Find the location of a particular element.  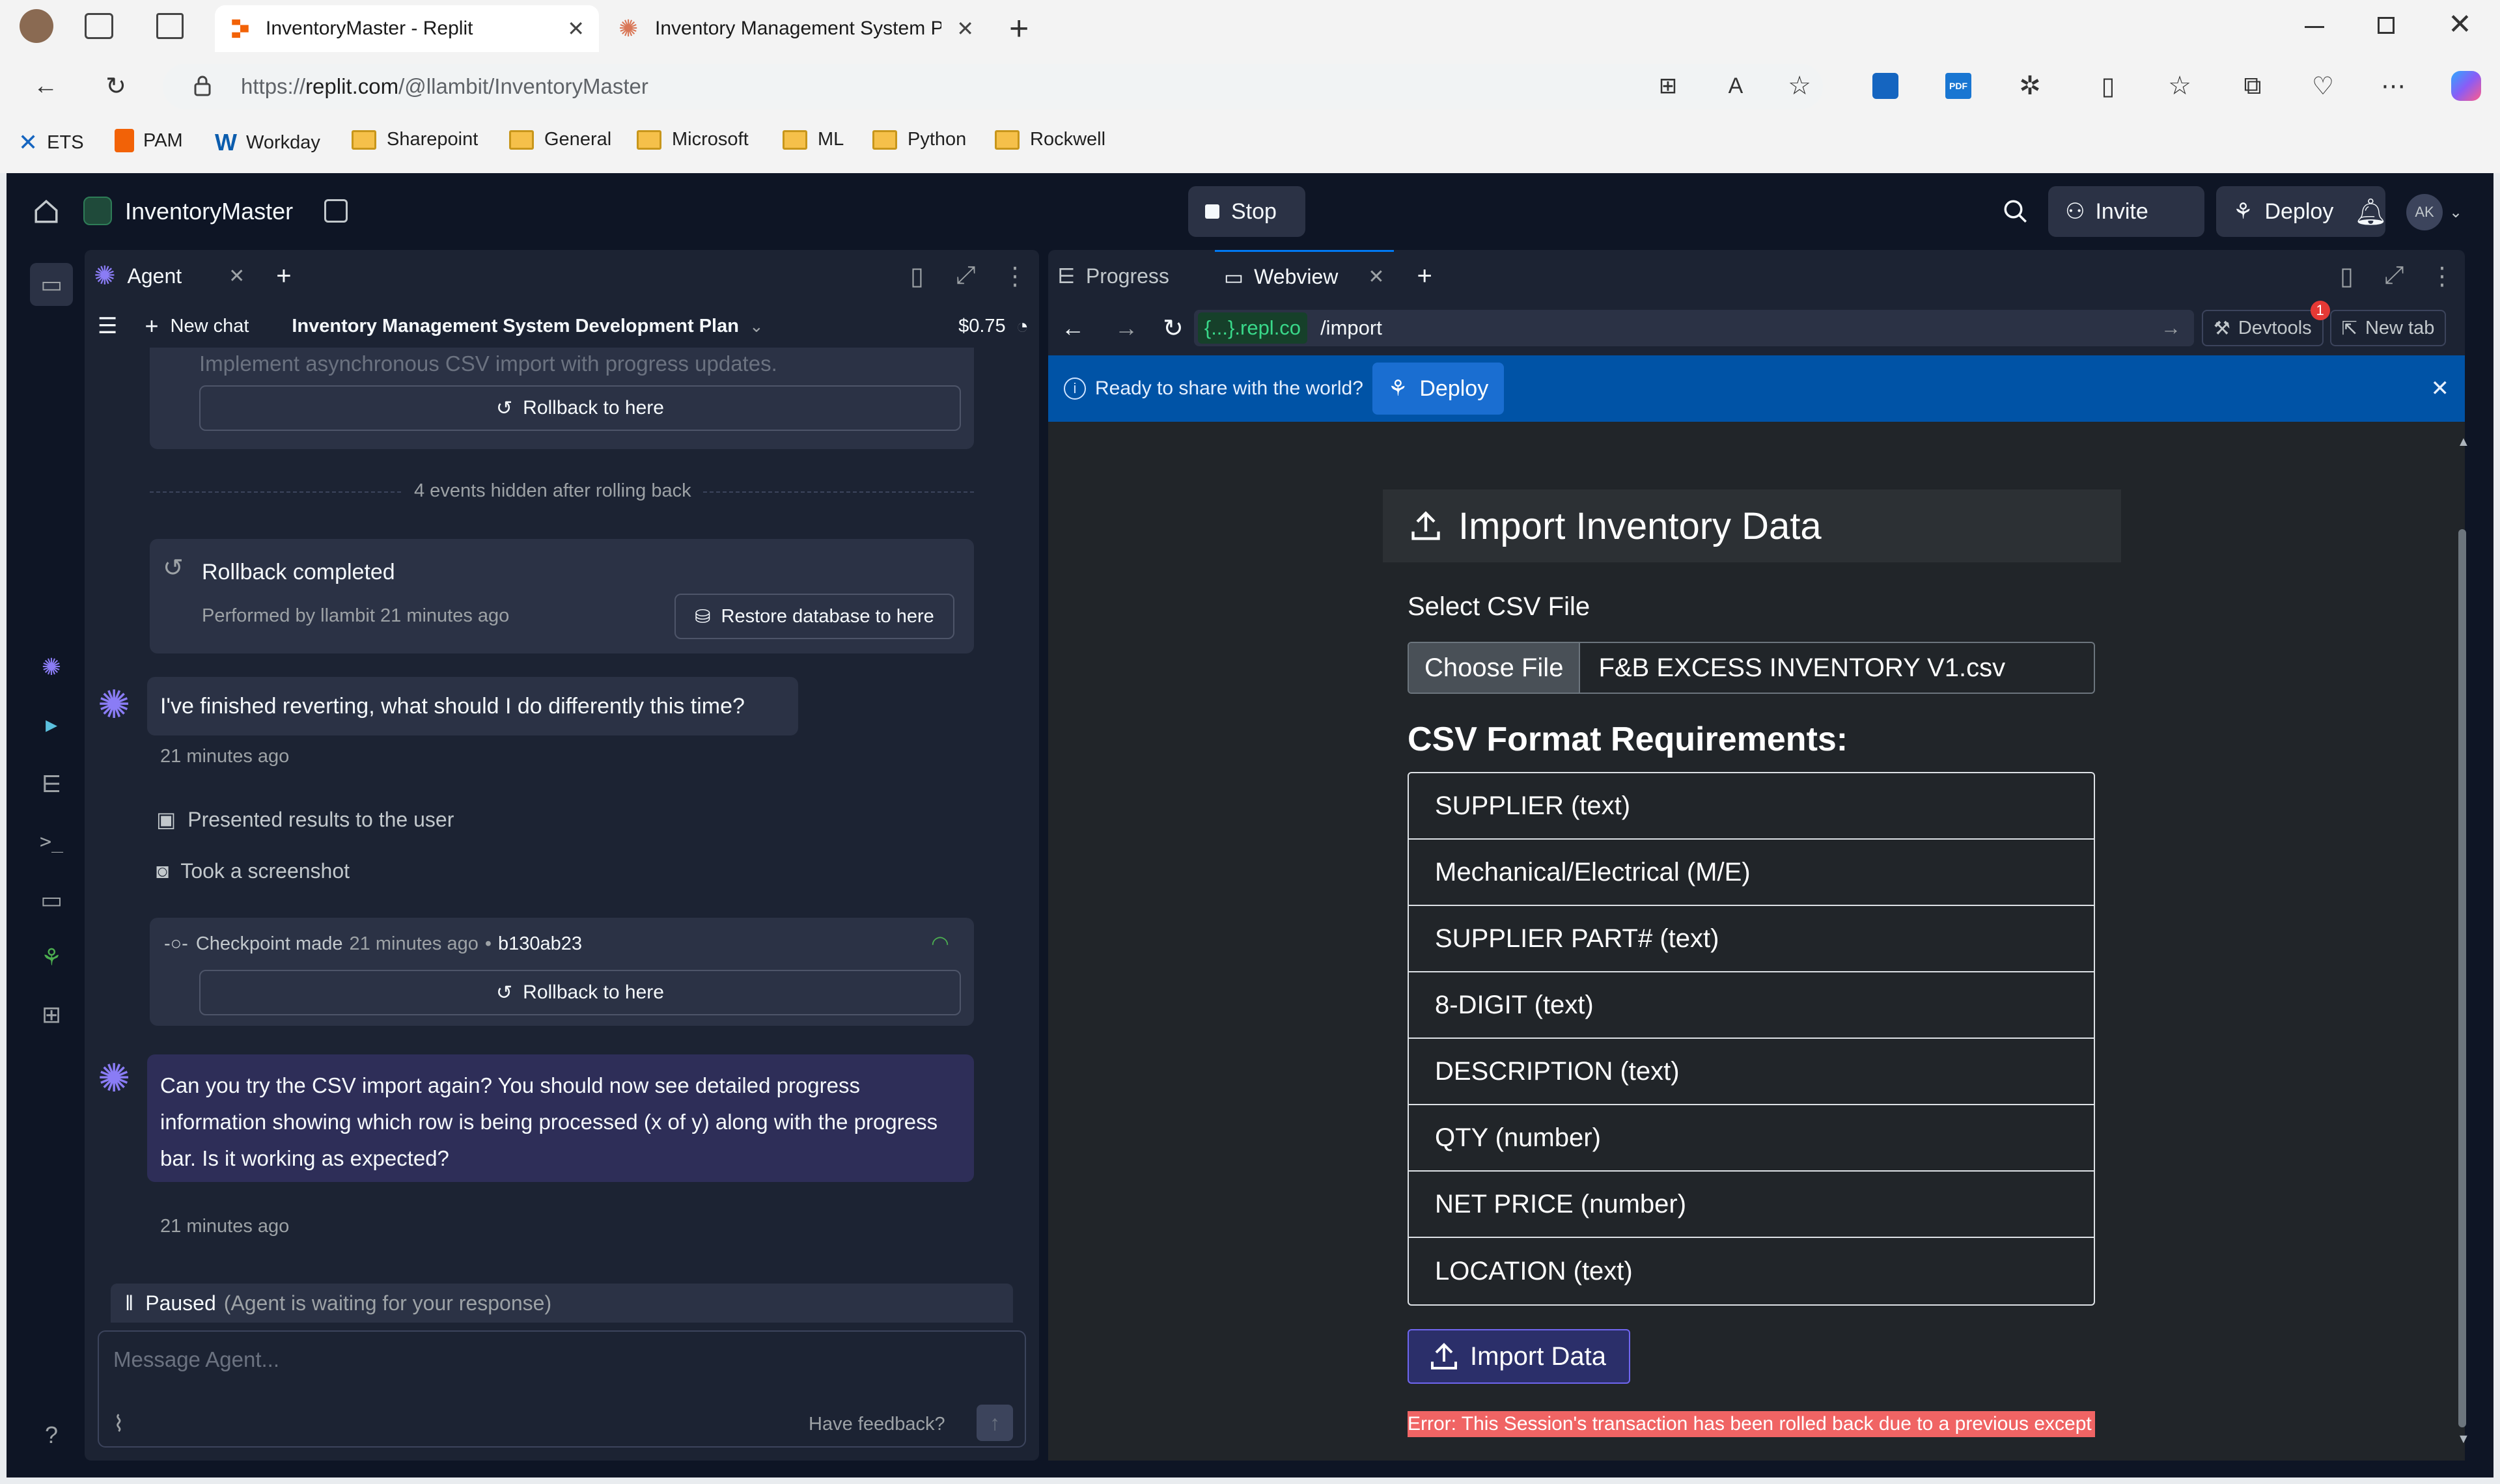

browser-tab-inventory: ✺ Inventory Management System P ✕ is located at coordinates (796, 28).